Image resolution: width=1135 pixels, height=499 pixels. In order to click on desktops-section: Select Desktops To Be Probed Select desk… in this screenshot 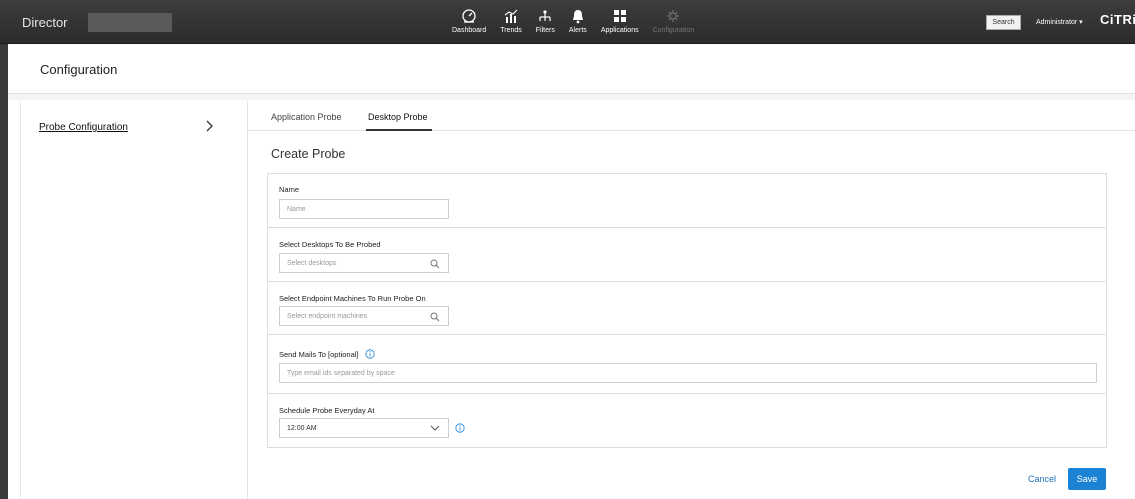, I will do `click(687, 255)`.